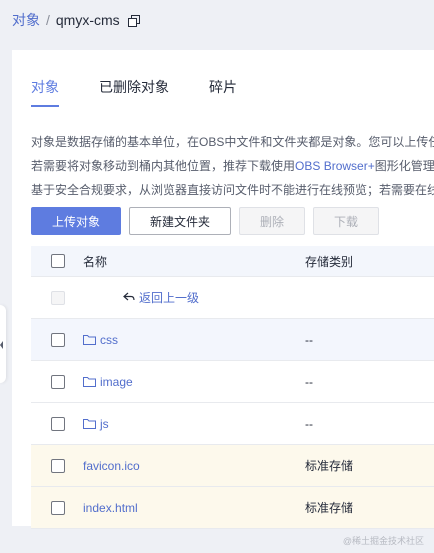 This screenshot has height=553, width=434. I want to click on new-folder-button: 新建文件夹, so click(180, 221).